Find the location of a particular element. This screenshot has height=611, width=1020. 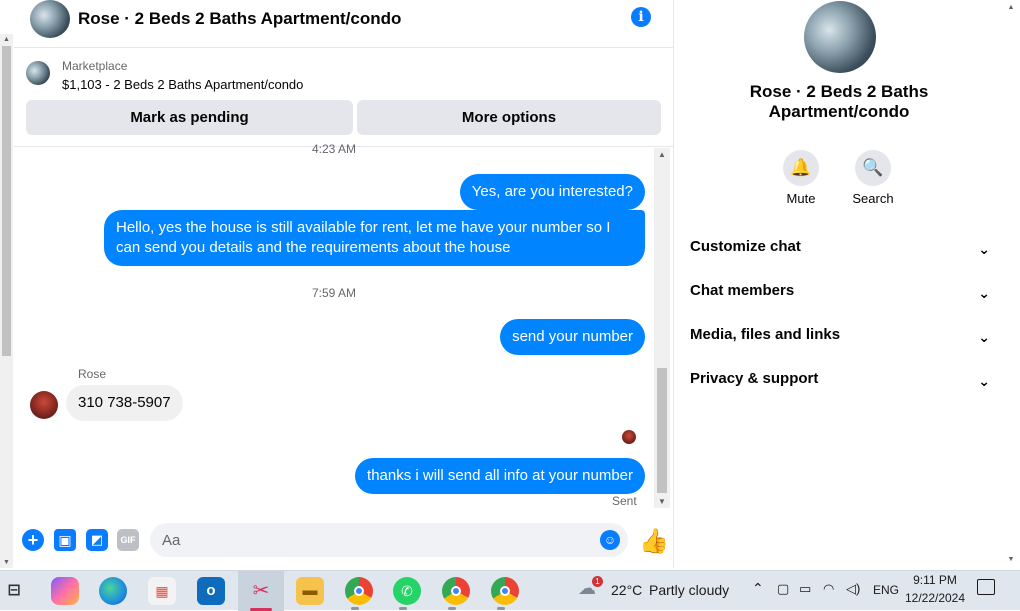

info-icon: i is located at coordinates (641, 17).